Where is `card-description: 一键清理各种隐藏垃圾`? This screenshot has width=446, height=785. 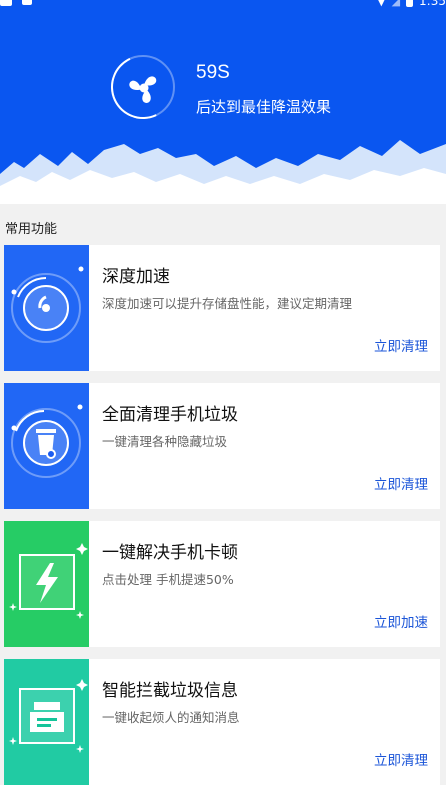
card-description: 一键清理各种隐藏垃圾 is located at coordinates (165, 441).